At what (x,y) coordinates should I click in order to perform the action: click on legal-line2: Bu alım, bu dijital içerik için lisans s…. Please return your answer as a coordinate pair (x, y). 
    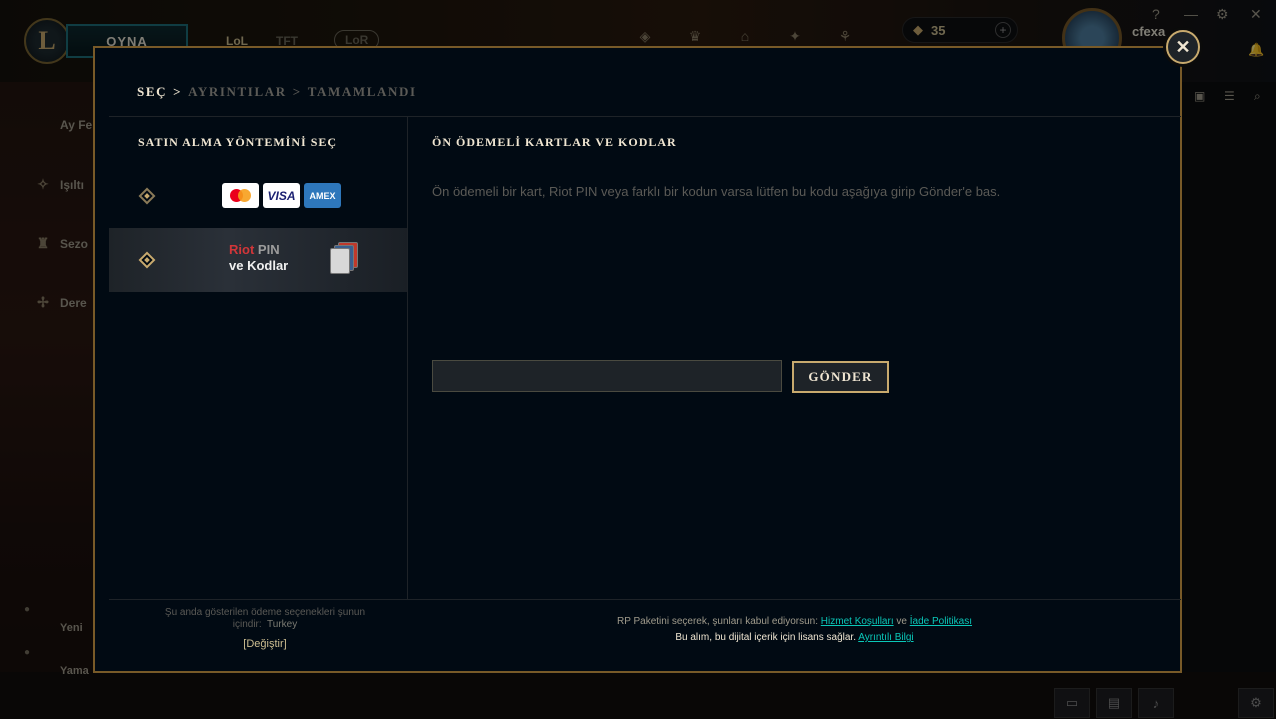
    Looking at the image, I should click on (794, 638).